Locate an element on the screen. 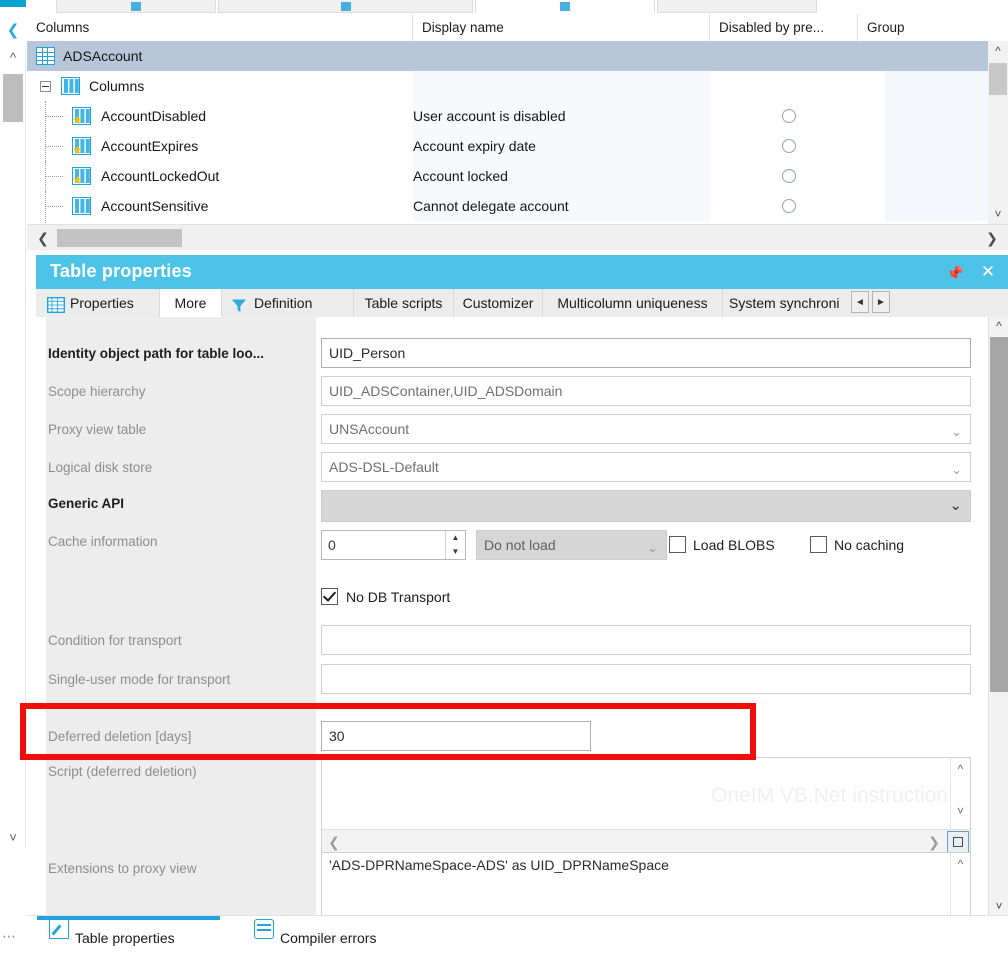  tab-label: Table scripts is located at coordinates (403, 303).